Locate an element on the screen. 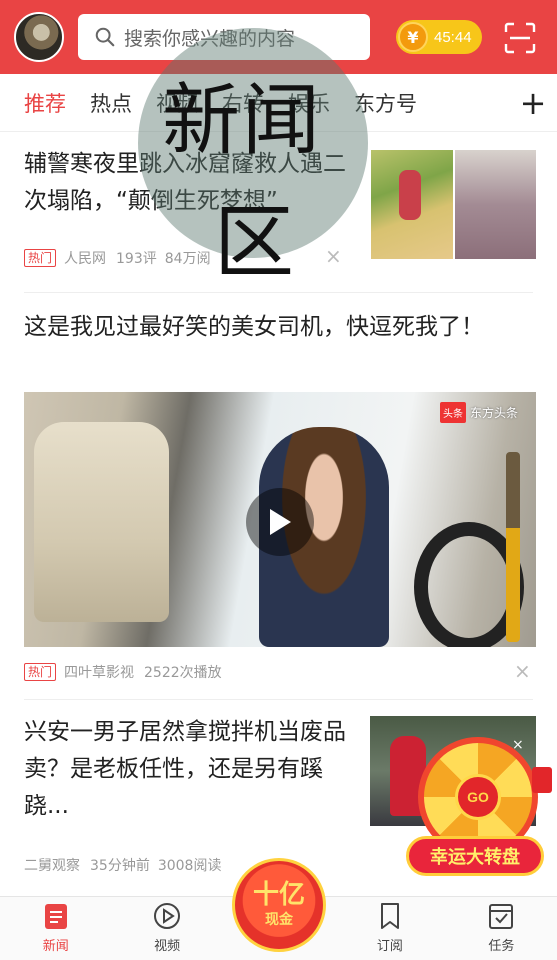 The image size is (557, 960). close-wheel-icon: × is located at coordinates (518, 745).